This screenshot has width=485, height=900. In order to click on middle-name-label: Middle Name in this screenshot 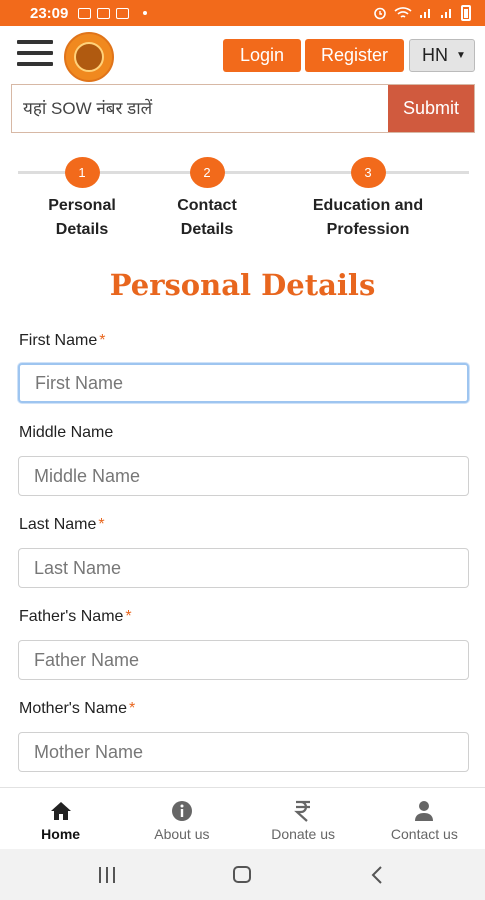, I will do `click(66, 432)`.